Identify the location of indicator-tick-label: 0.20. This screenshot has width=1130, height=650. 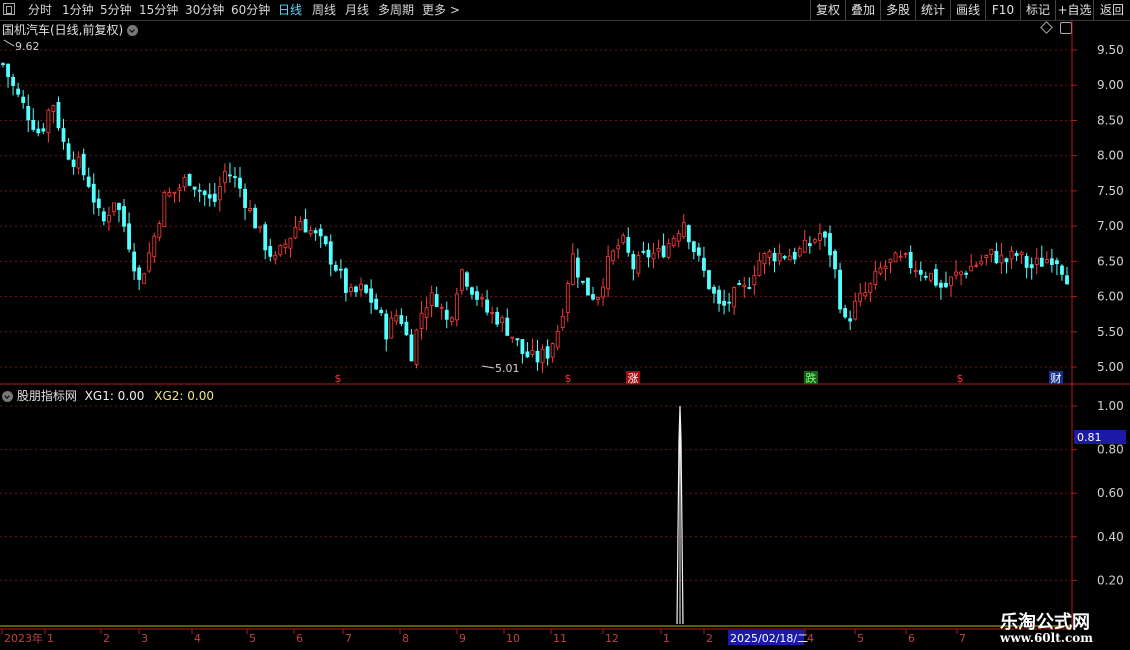
(1110, 580).